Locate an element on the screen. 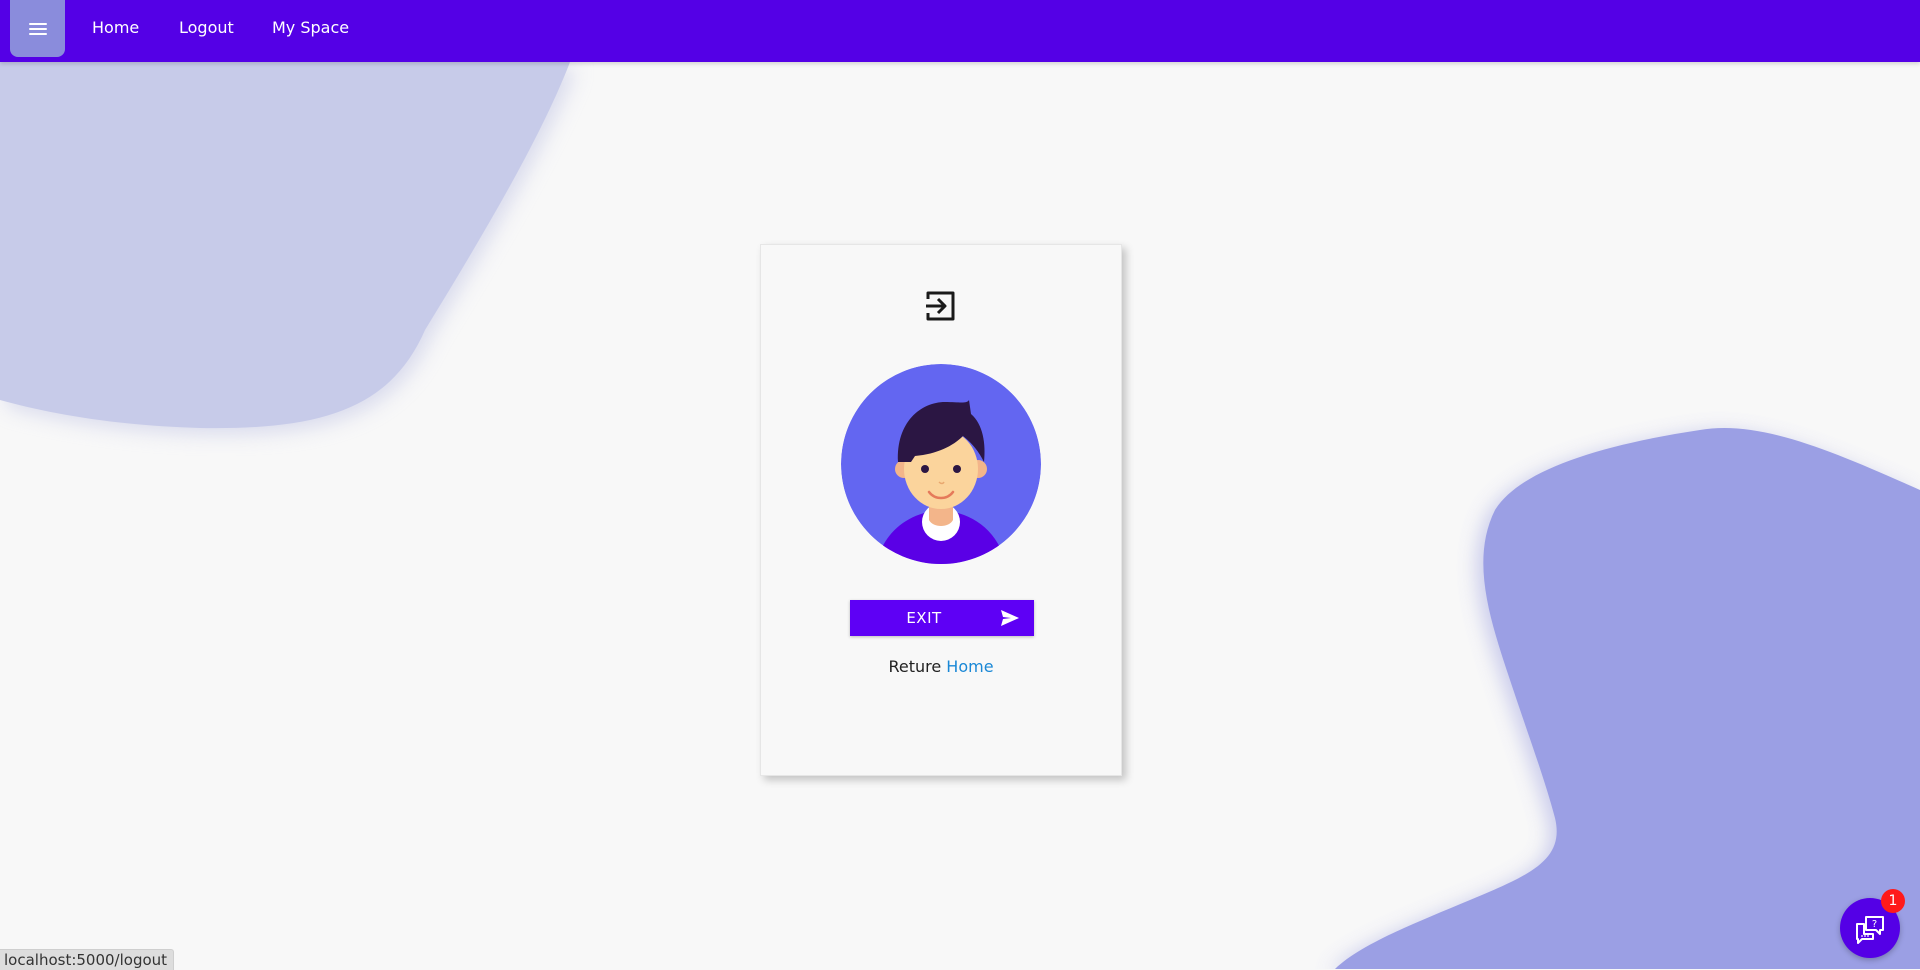 The image size is (1920, 970). status-bar-url: localhost:5000/logout is located at coordinates (87, 959).